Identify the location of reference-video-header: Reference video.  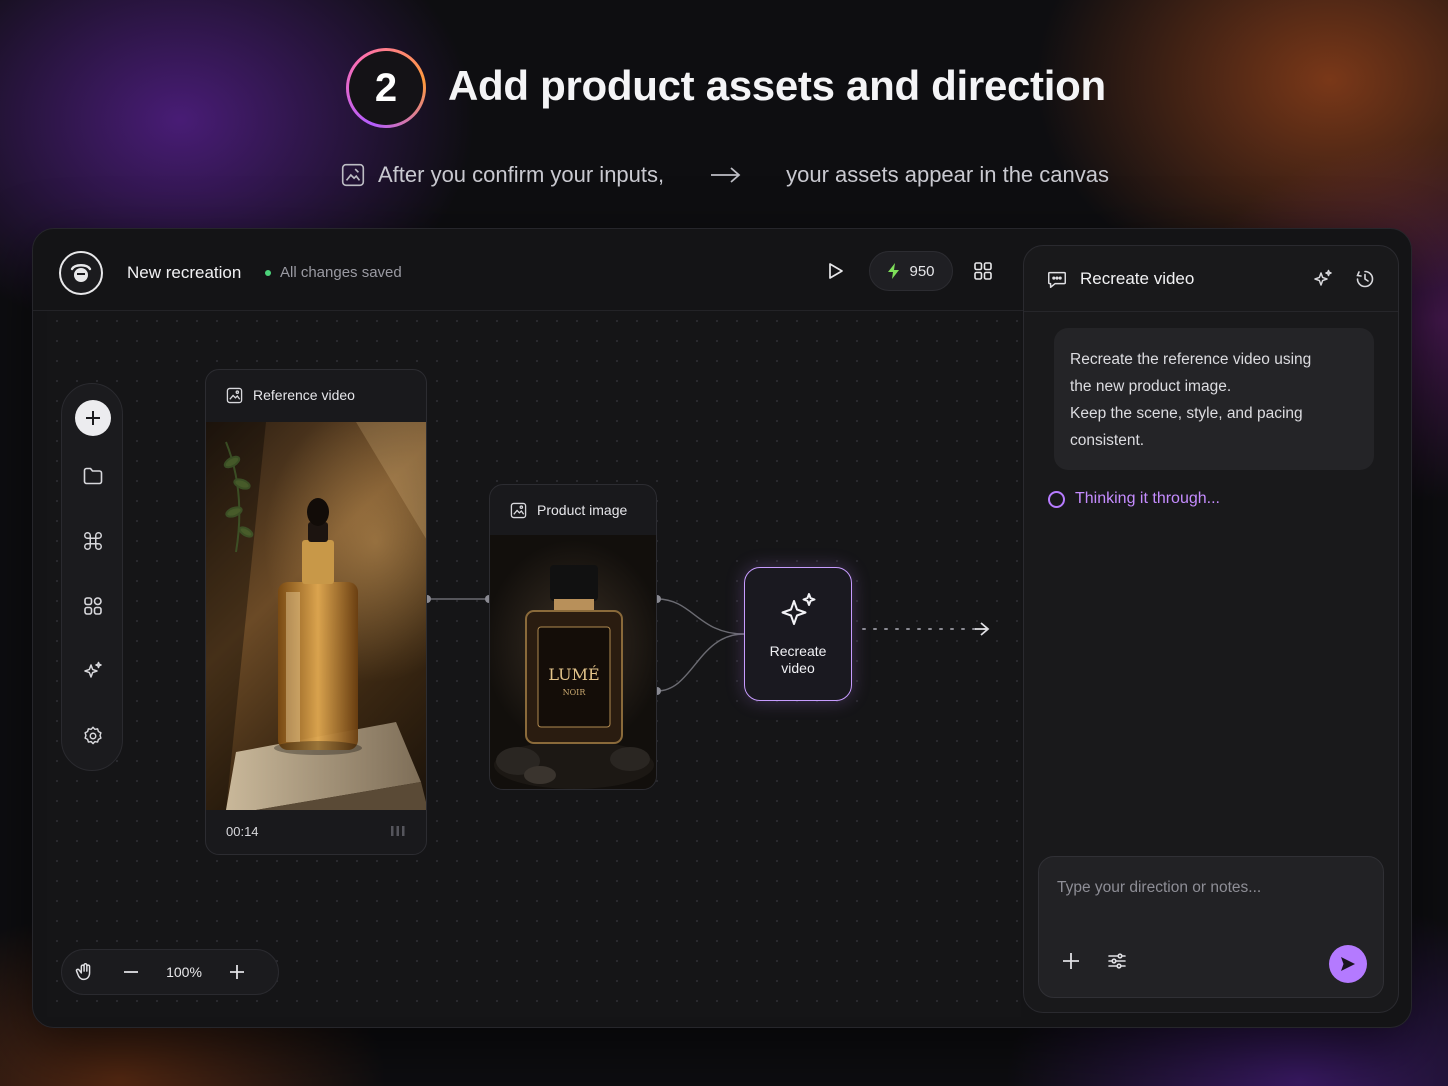
(316, 395).